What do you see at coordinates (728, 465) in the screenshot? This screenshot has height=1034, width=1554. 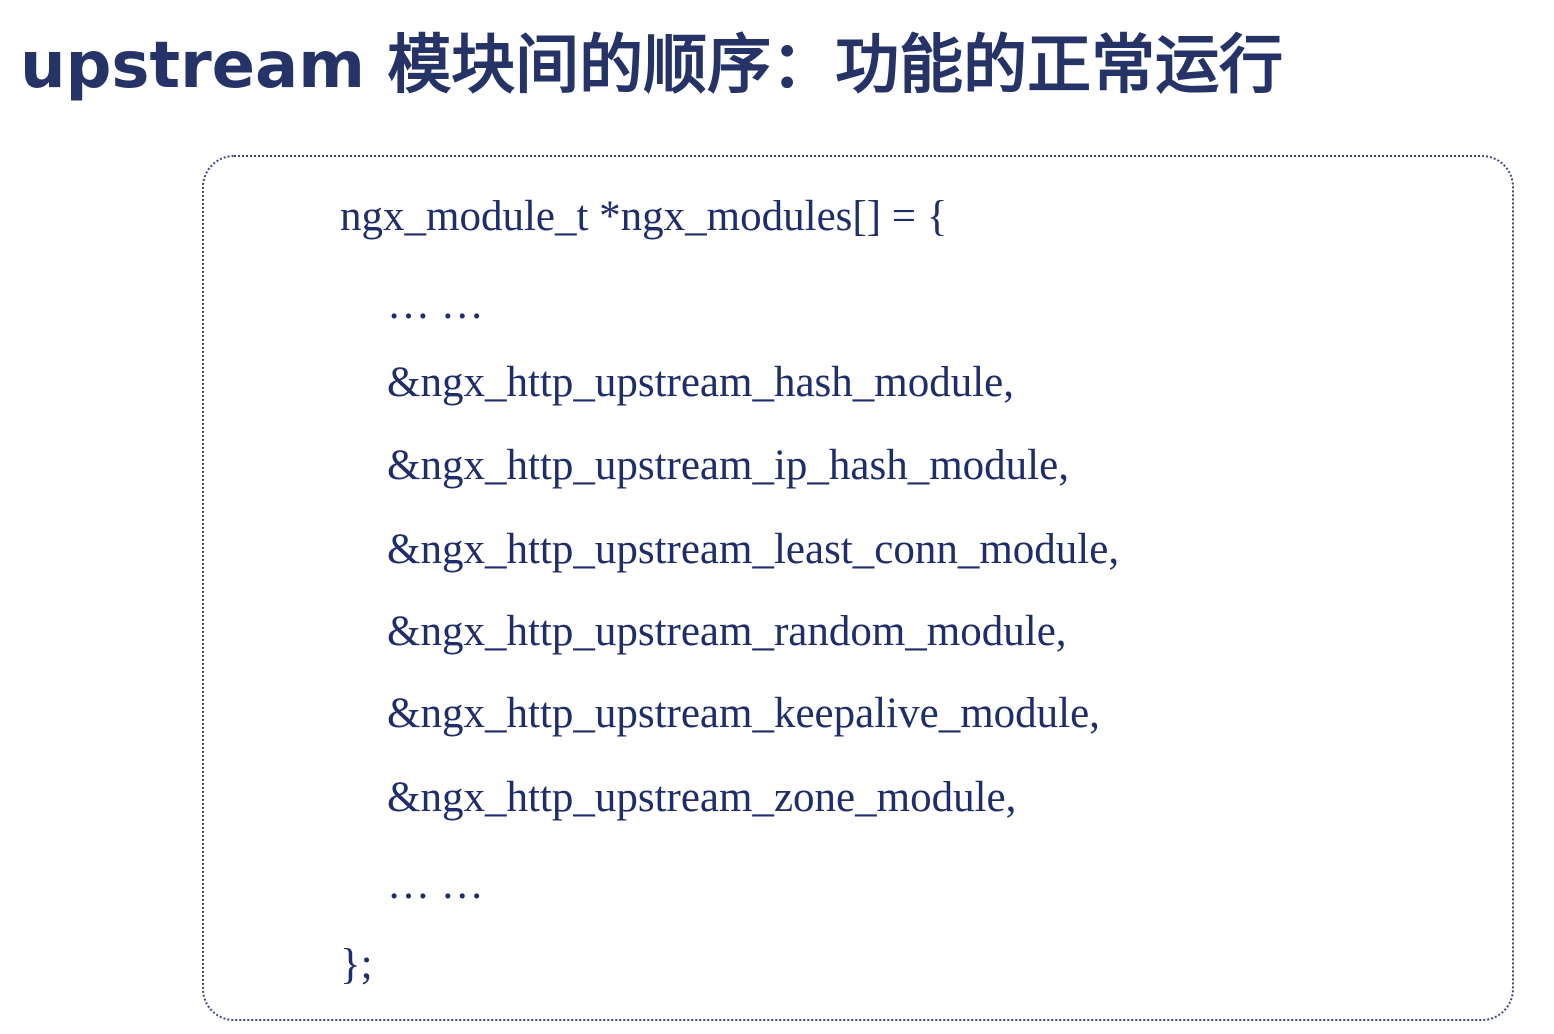 I see `code-line-ip-hash-module: &ngx_http_upstream_ip_hash_module,` at bounding box center [728, 465].